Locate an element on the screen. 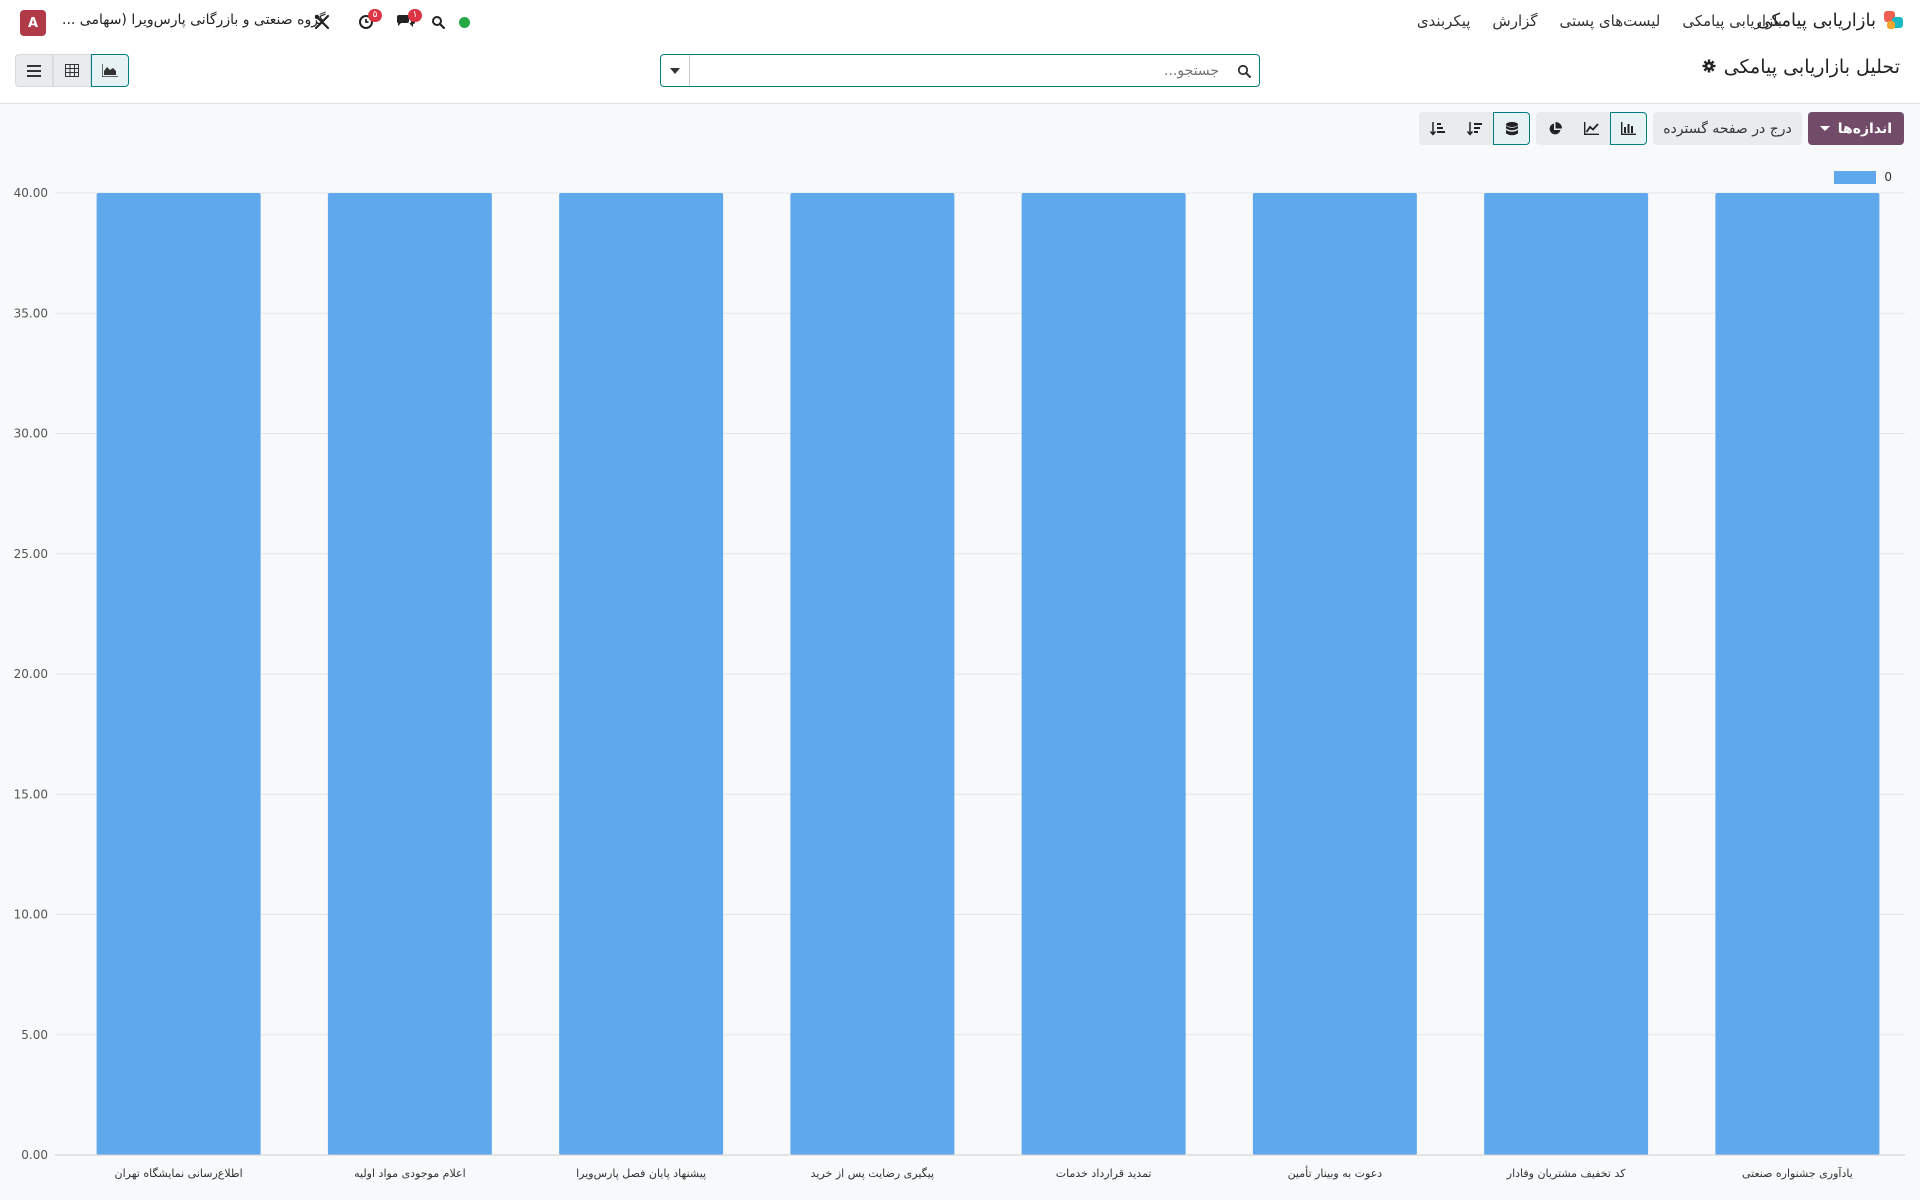 The height and width of the screenshot is (1200, 1920). sort-descending-icon is located at coordinates (1475, 128).